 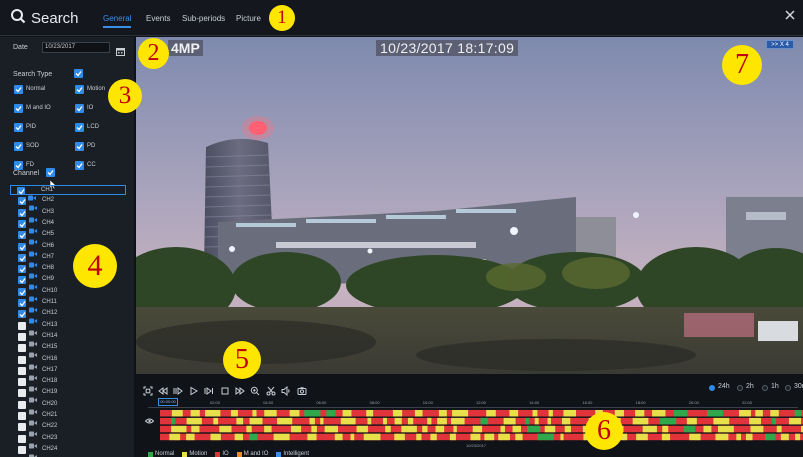 I want to click on close-icon, so click(x=790, y=15).